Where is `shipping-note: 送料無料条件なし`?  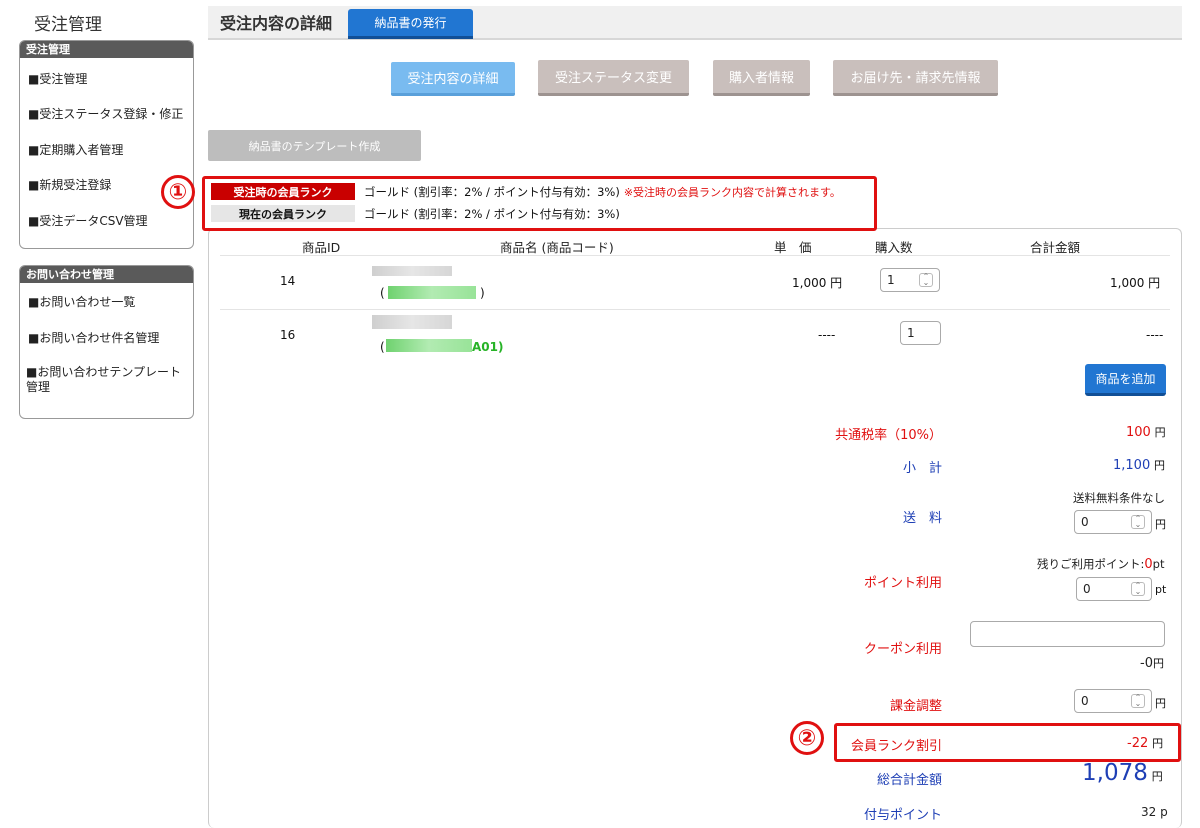 shipping-note: 送料無料条件なし is located at coordinates (1119, 498).